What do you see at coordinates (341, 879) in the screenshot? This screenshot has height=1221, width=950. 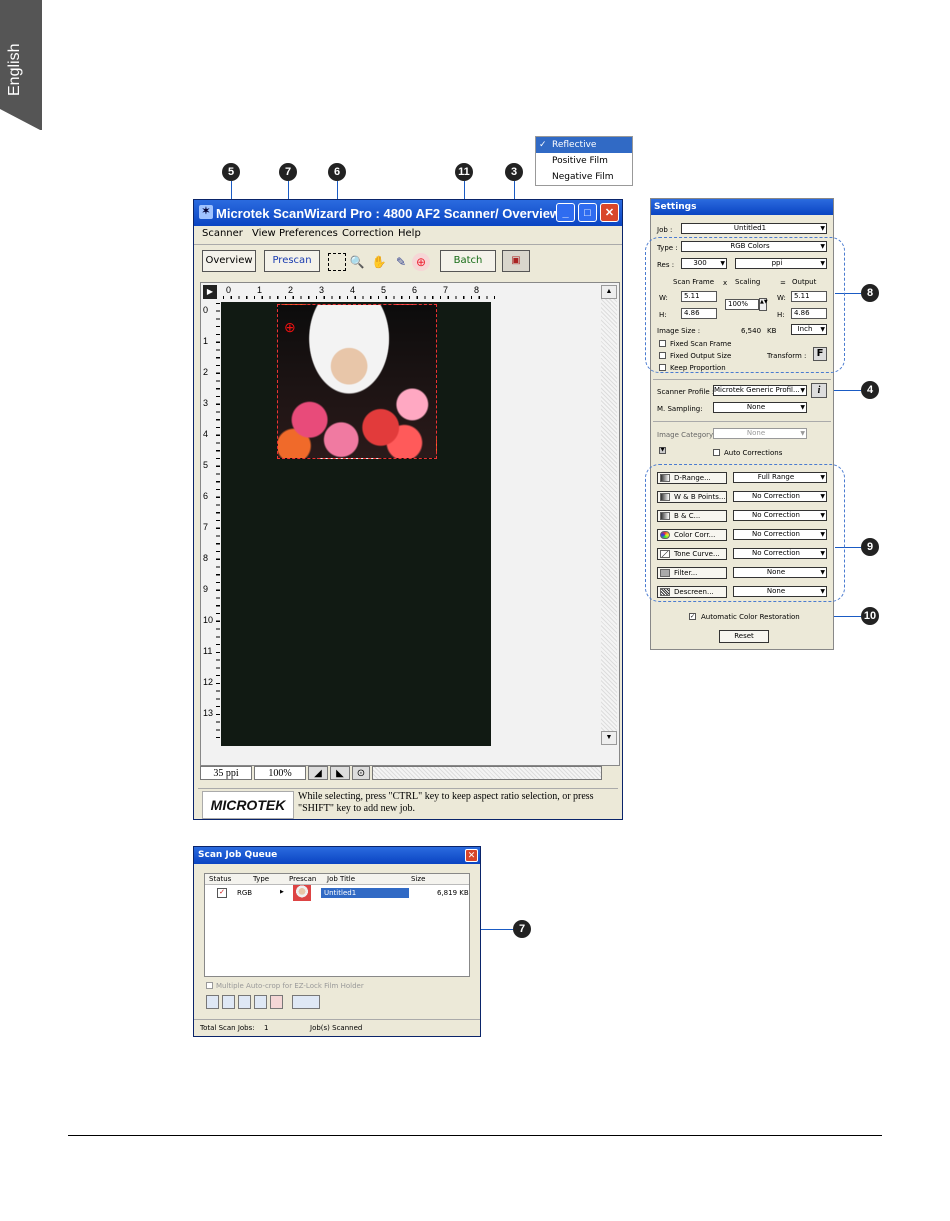 I see `column-job-title: Job Title` at bounding box center [341, 879].